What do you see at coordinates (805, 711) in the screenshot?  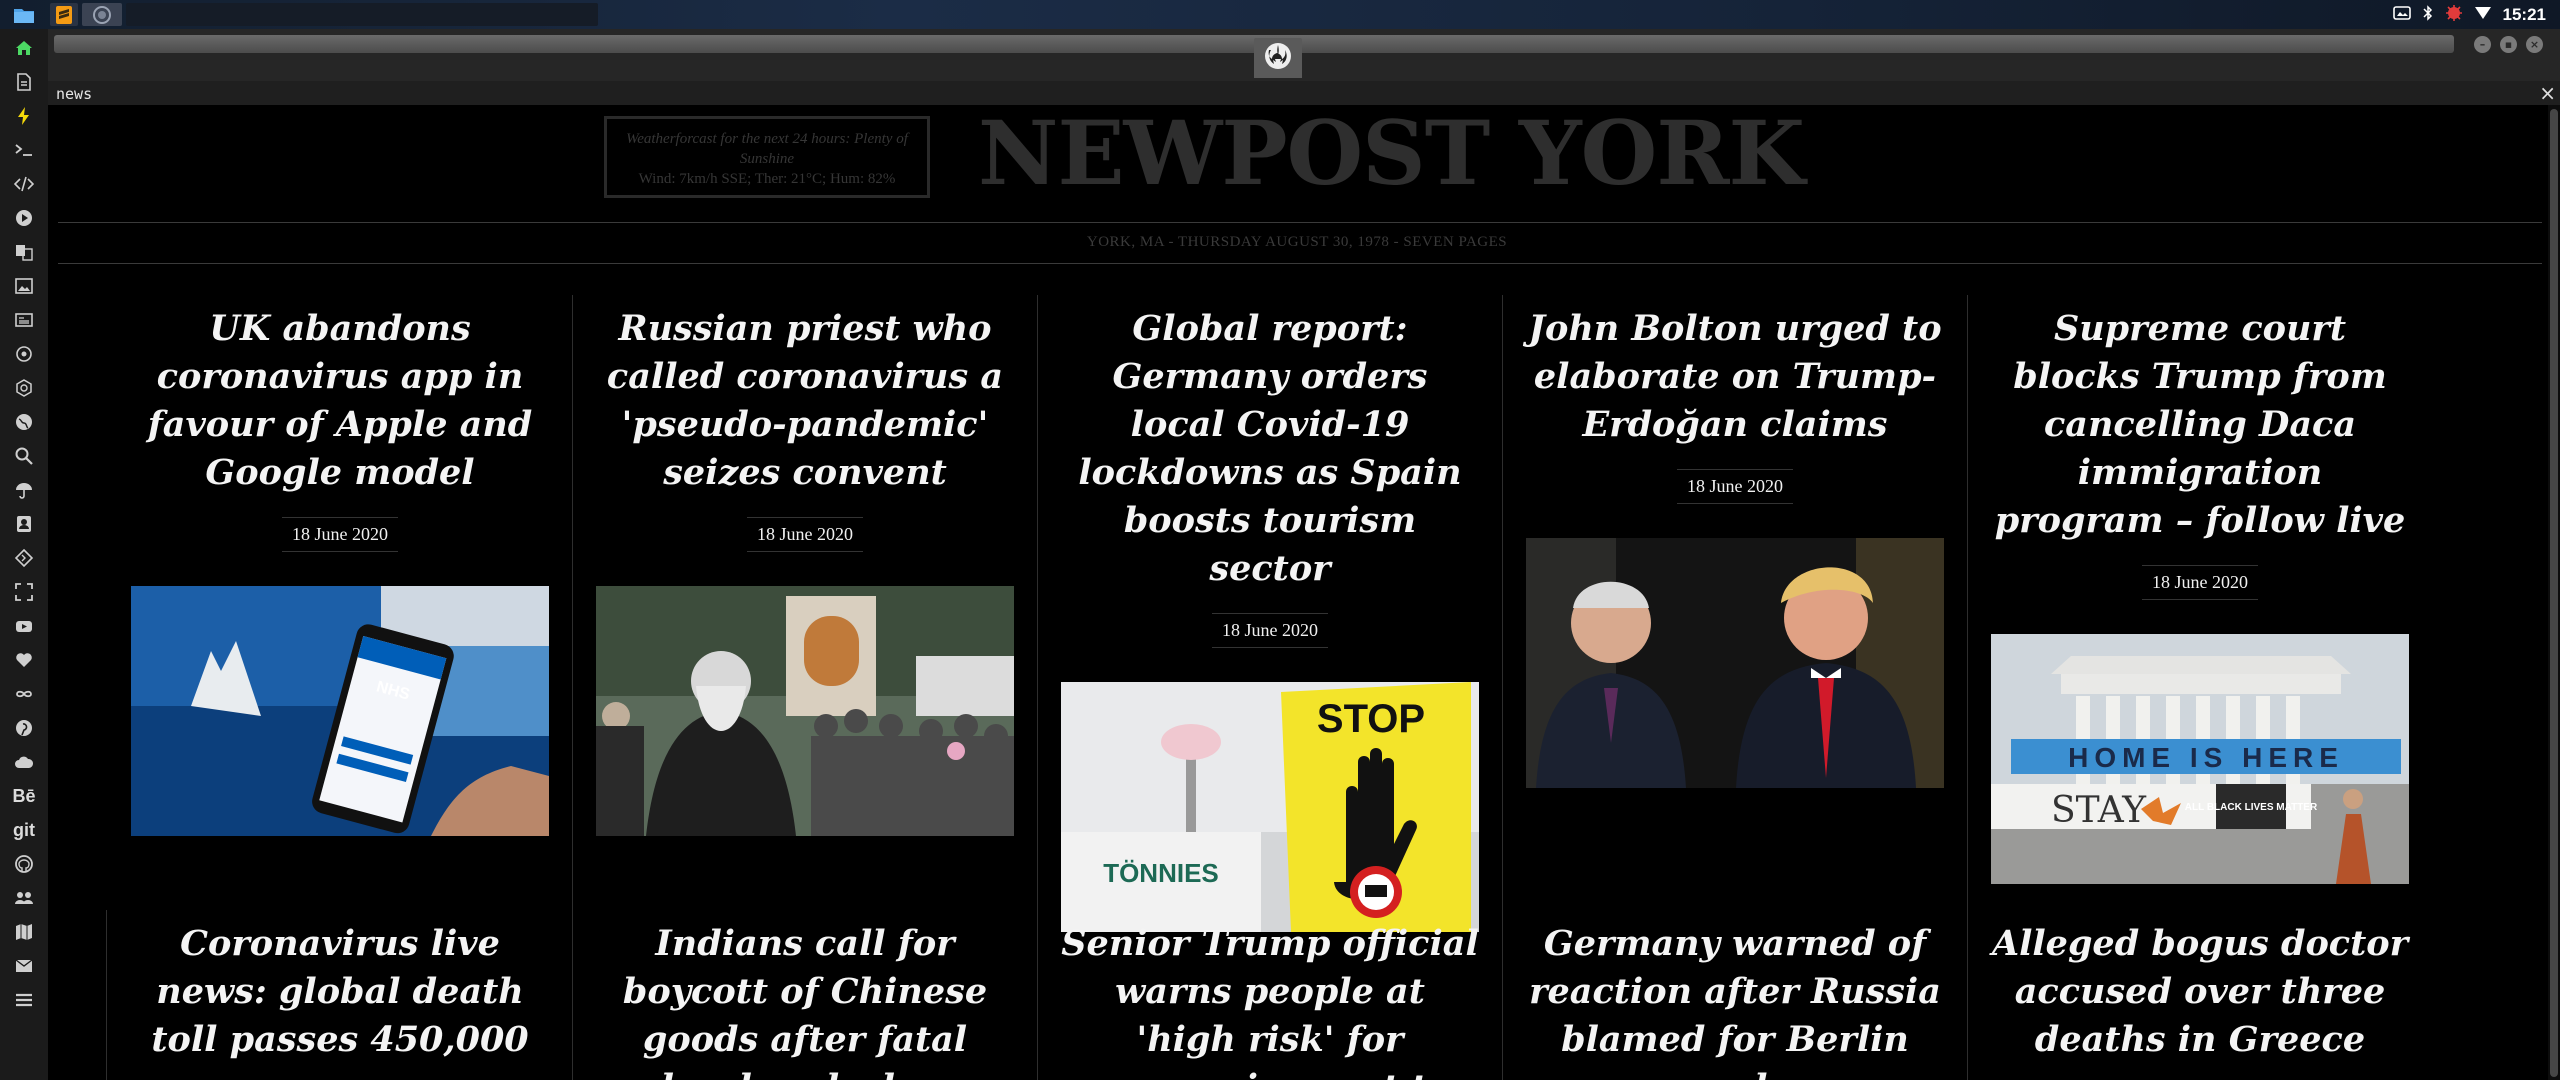 I see `article-photo-priest` at bounding box center [805, 711].